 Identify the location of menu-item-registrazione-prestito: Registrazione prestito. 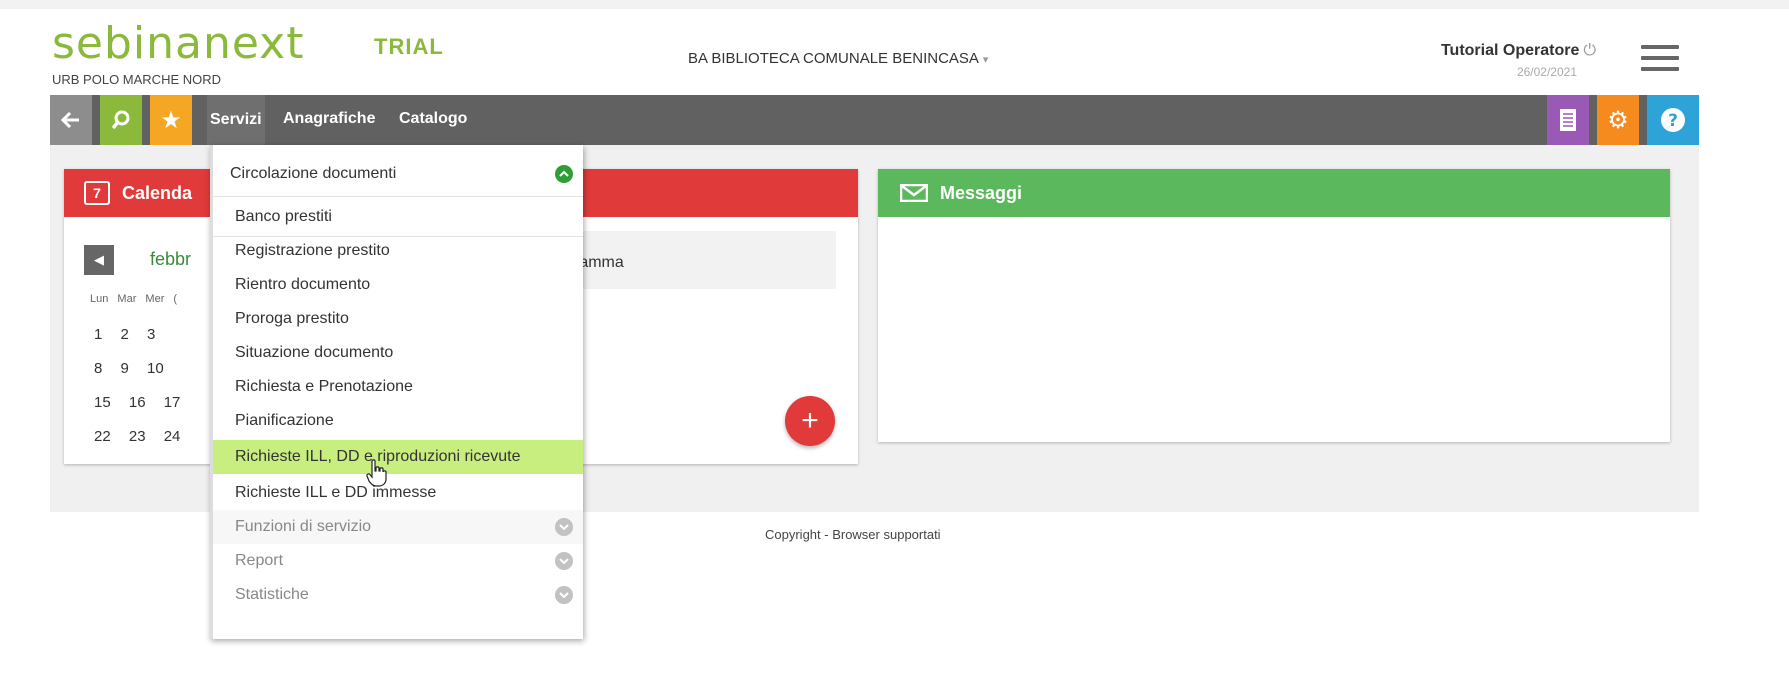
(398, 251).